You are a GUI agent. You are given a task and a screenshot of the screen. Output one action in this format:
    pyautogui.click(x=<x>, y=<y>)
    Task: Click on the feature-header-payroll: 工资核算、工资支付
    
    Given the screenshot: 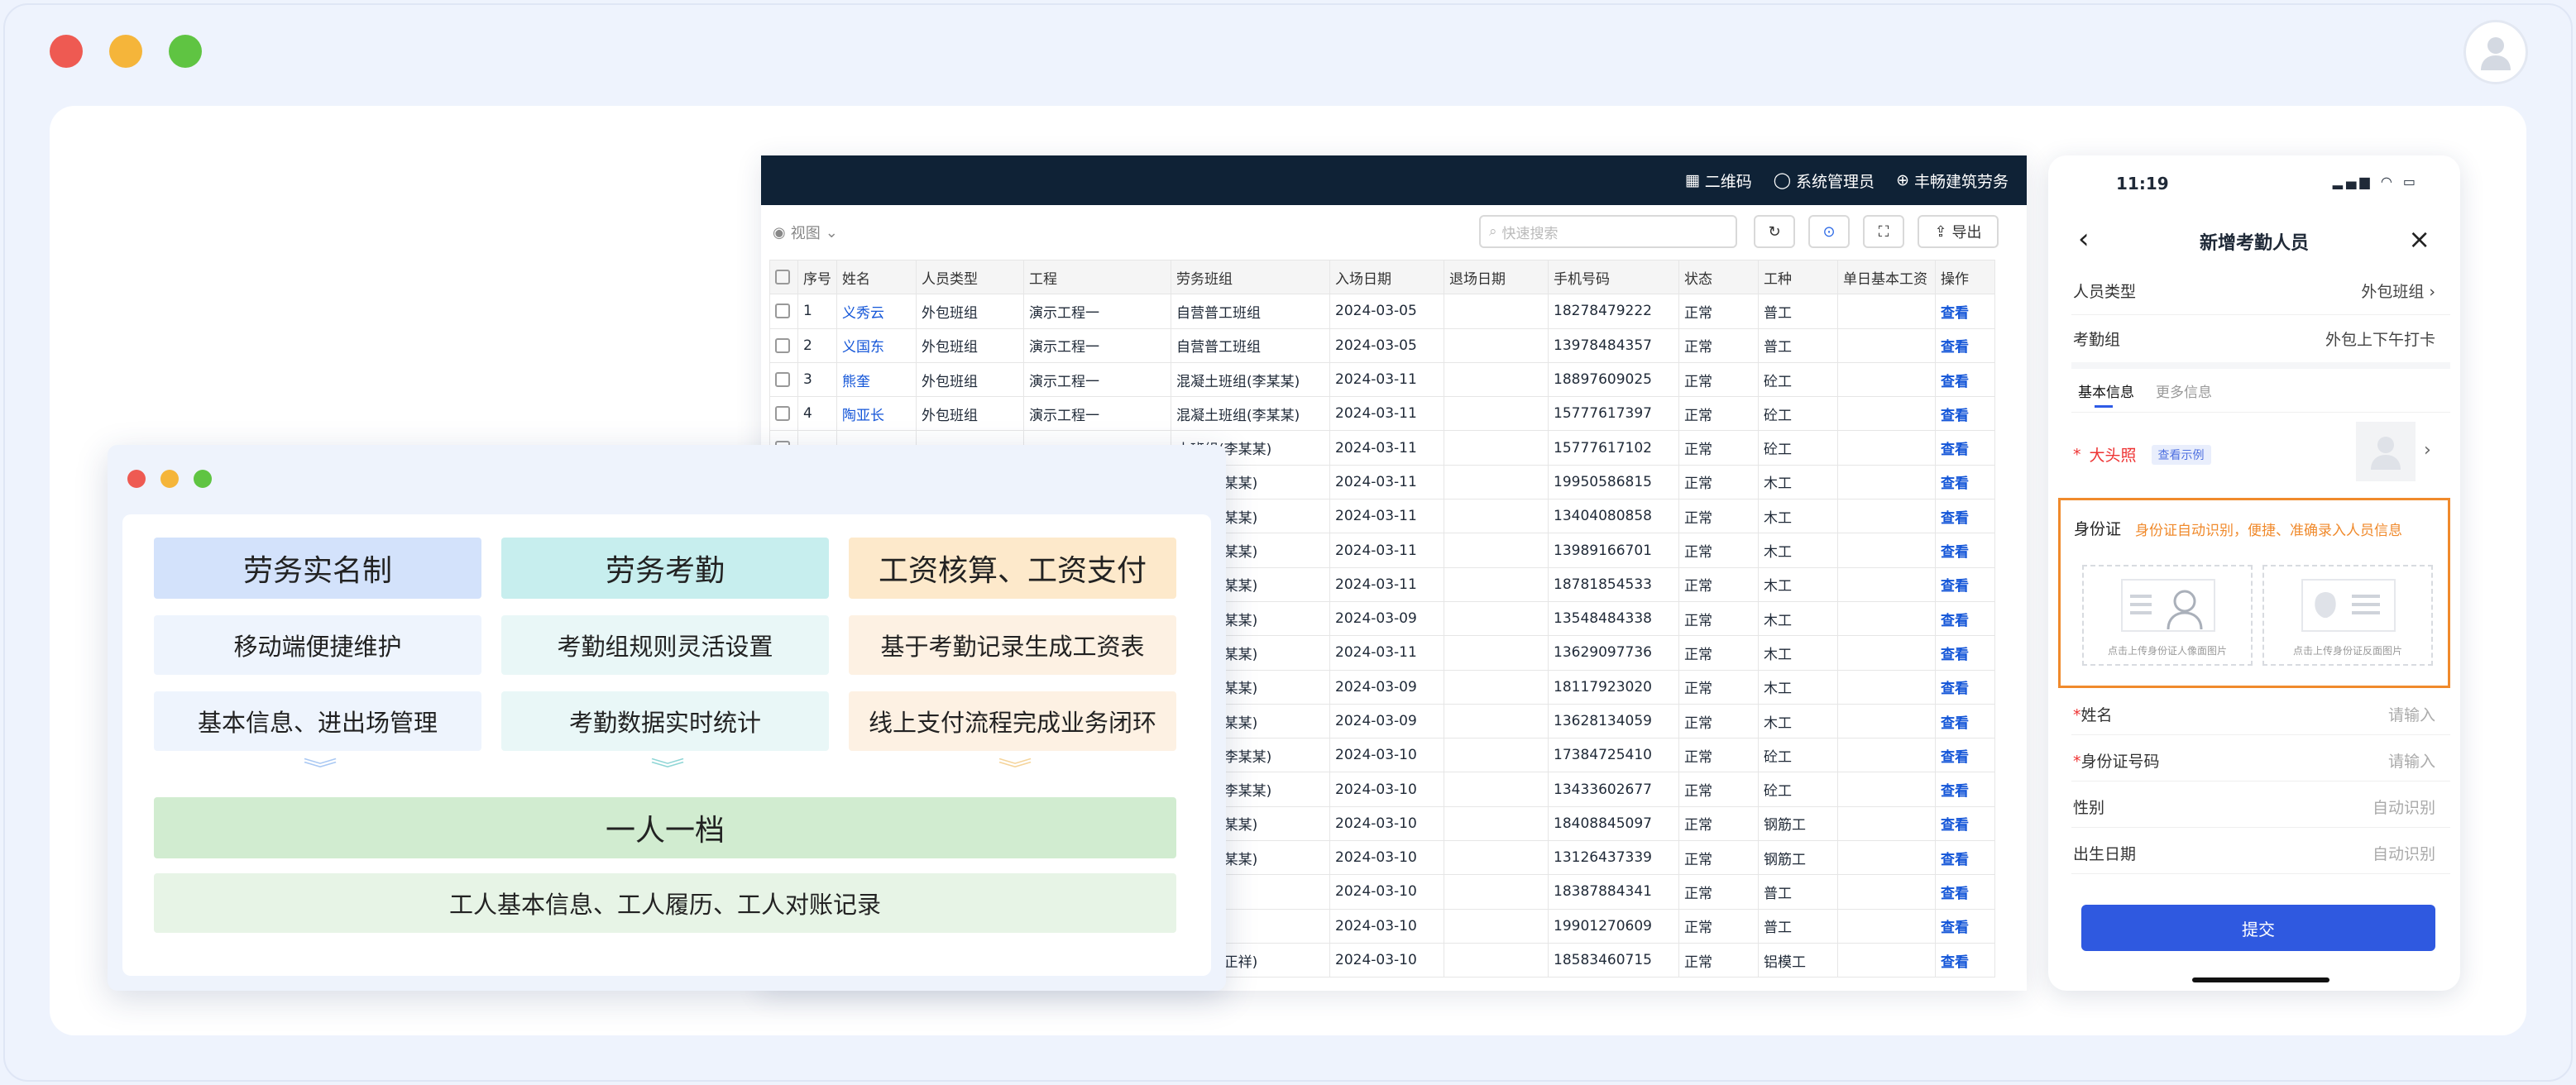 What is the action you would take?
    pyautogui.click(x=1012, y=568)
    